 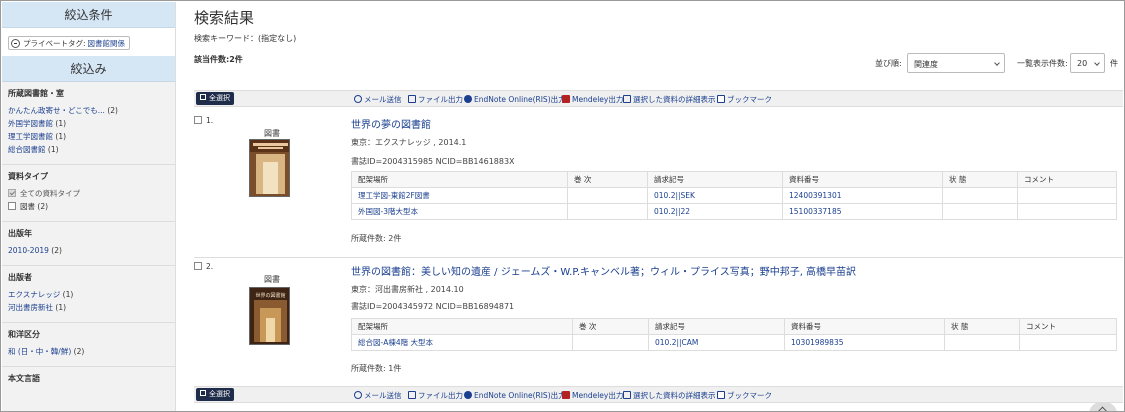 I want to click on divider, so click(x=658, y=257).